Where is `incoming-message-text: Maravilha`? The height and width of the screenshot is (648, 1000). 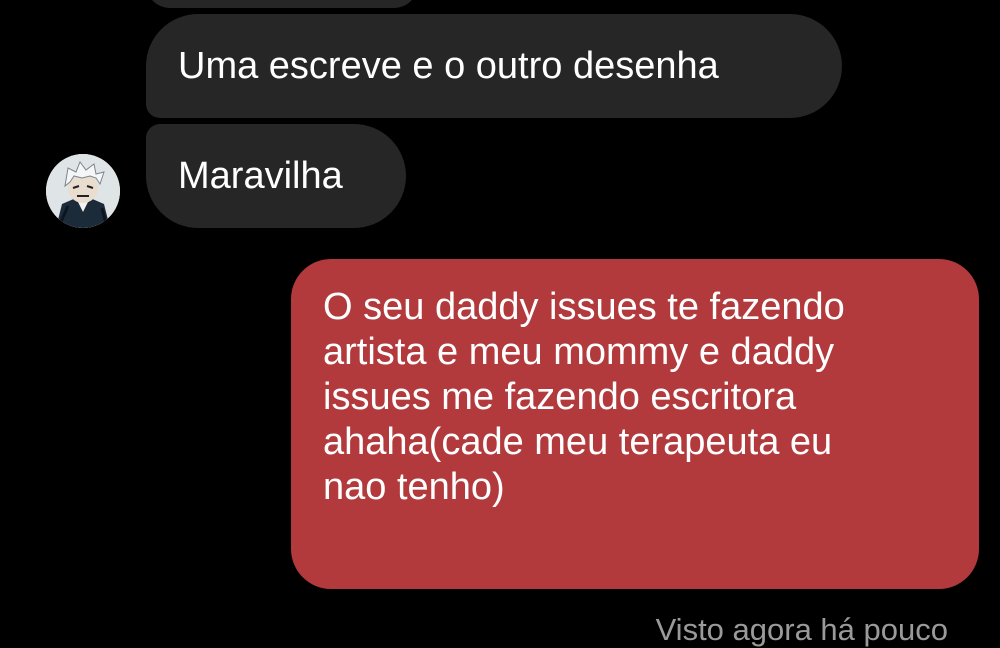 incoming-message-text: Maravilha is located at coordinates (260, 176).